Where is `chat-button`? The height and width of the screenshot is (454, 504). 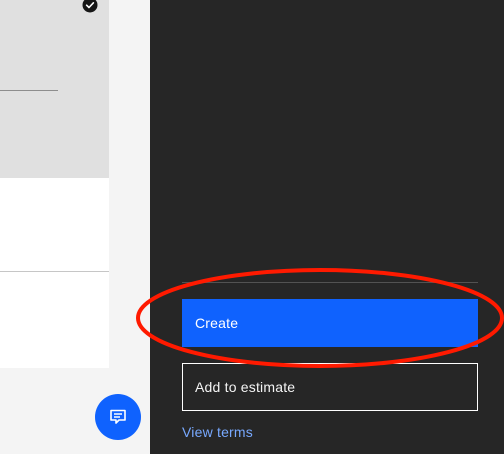 chat-button is located at coordinates (118, 417).